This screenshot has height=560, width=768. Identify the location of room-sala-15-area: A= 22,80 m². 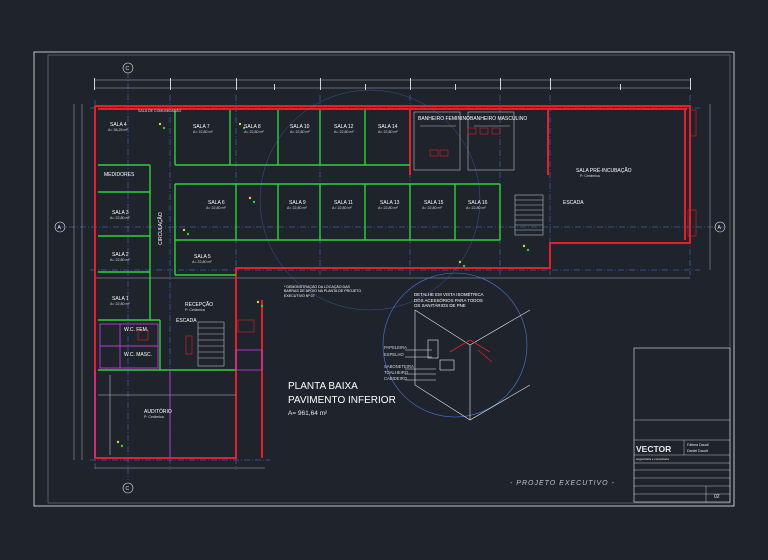
(432, 208).